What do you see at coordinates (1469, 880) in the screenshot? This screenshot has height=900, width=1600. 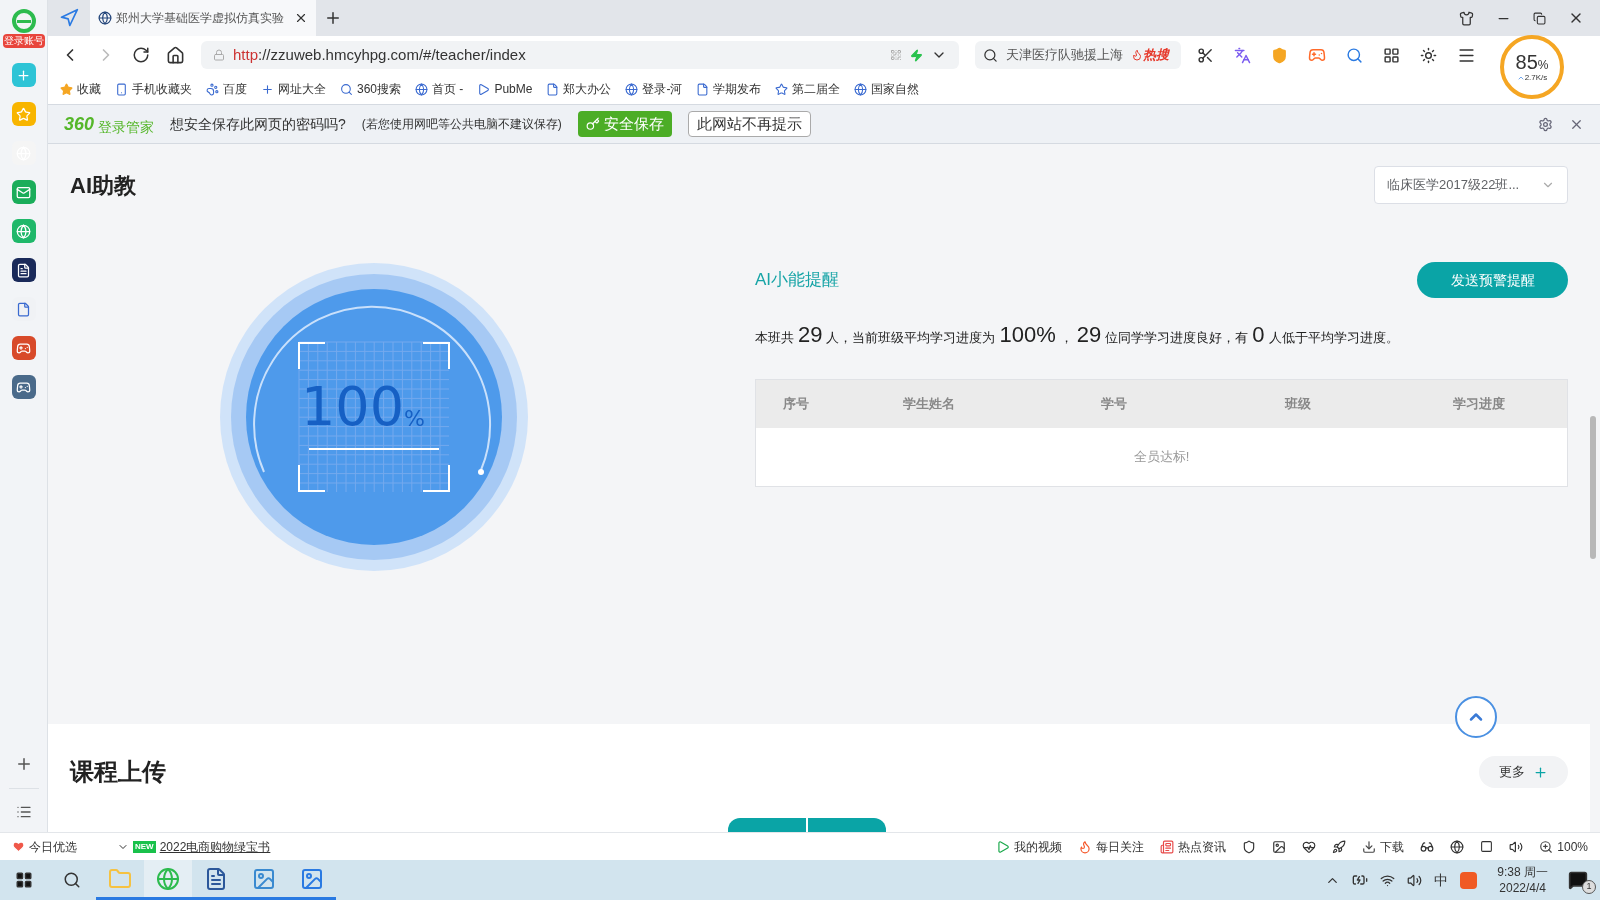 I see `input-method-icon` at bounding box center [1469, 880].